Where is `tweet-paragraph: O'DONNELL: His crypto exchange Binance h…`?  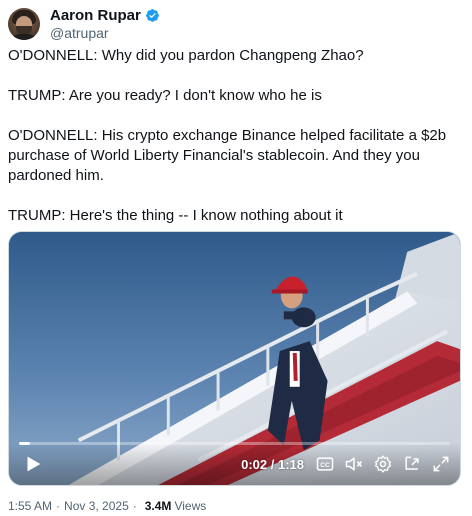 tweet-paragraph: O'DONNELL: His crypto exchange Binance h… is located at coordinates (227, 155).